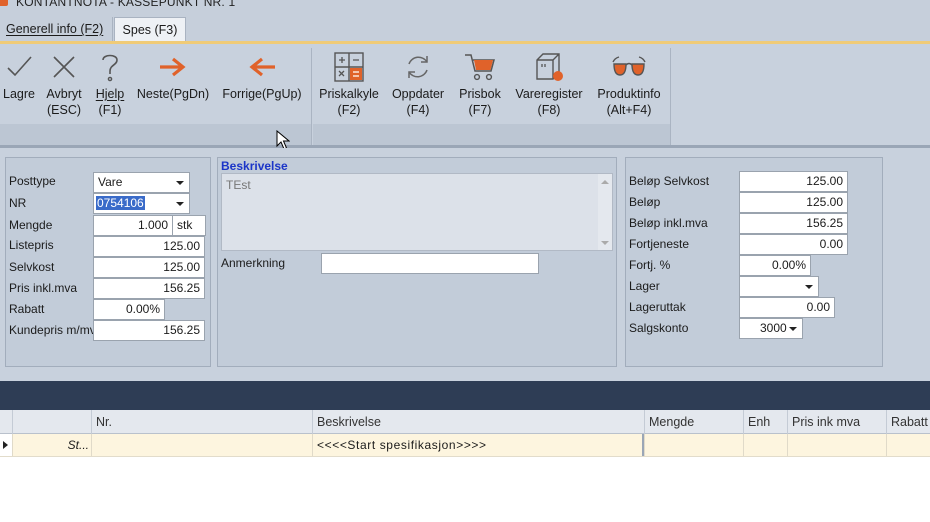 The width and height of the screenshot is (930, 522). I want to click on product-register-button-shortcut: (F8), so click(549, 110).